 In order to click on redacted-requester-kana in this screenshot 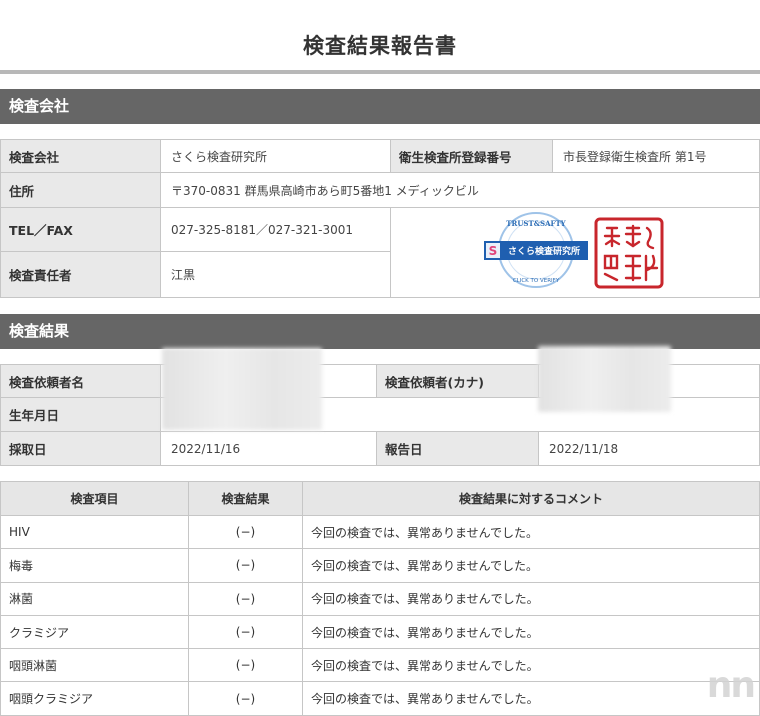, I will do `click(604, 379)`.